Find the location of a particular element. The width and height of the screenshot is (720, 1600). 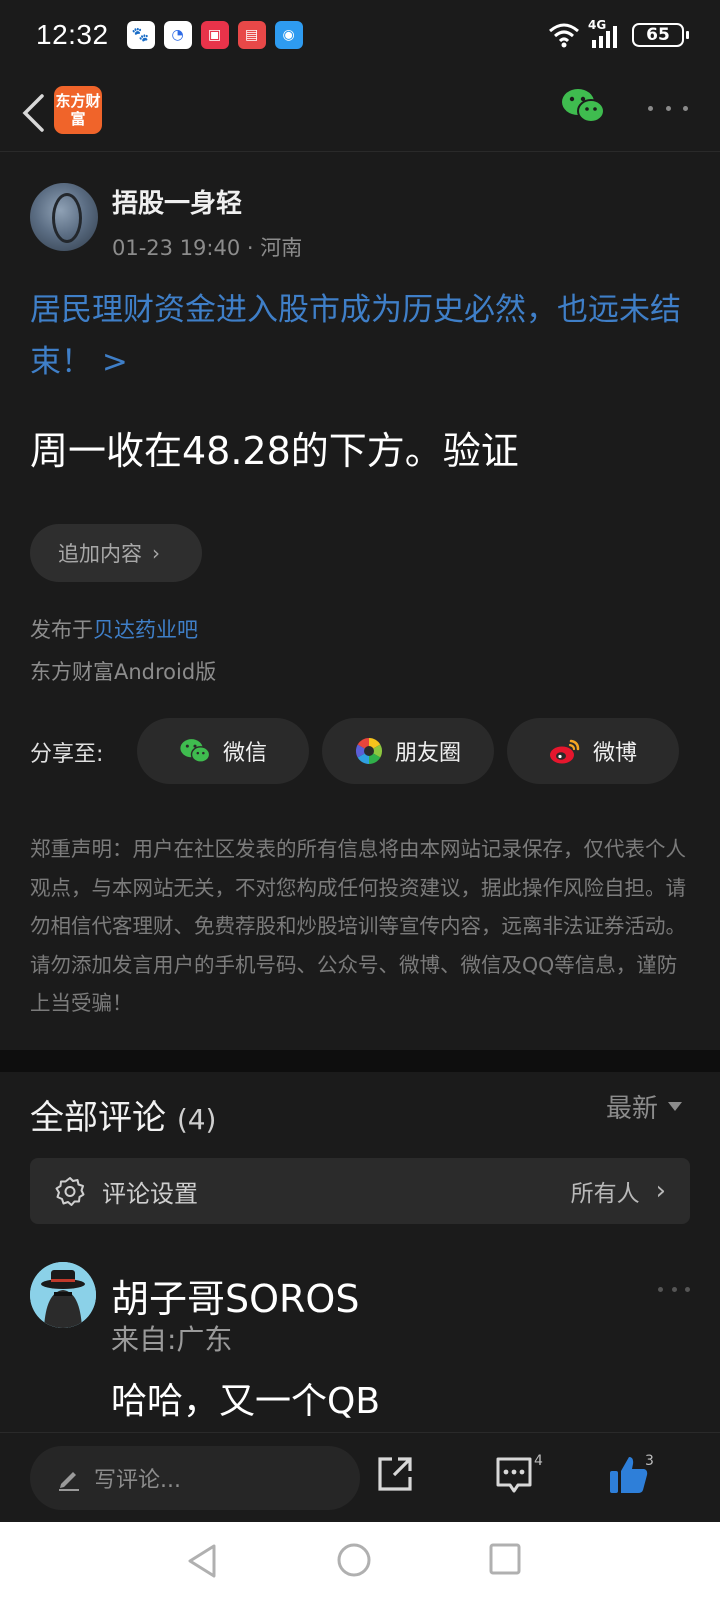

post-headline-link: 居民理财资金进入股市成为历史必然，也远未结束！ > is located at coordinates (360, 336).